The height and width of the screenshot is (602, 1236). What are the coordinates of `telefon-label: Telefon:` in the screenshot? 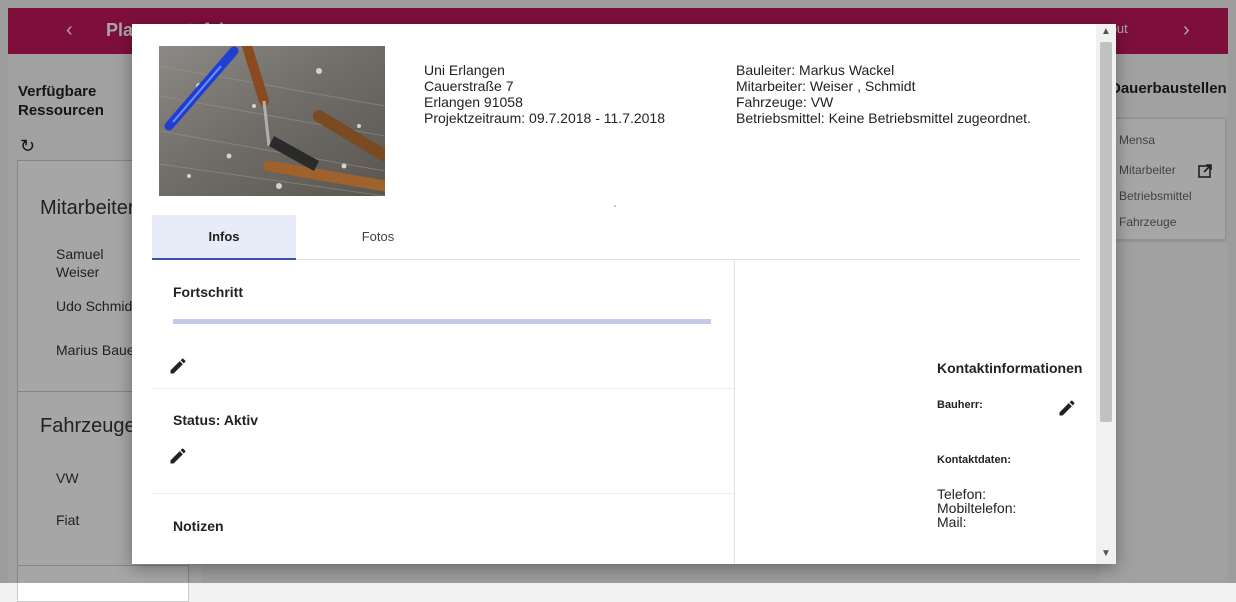 It's located at (962, 494).